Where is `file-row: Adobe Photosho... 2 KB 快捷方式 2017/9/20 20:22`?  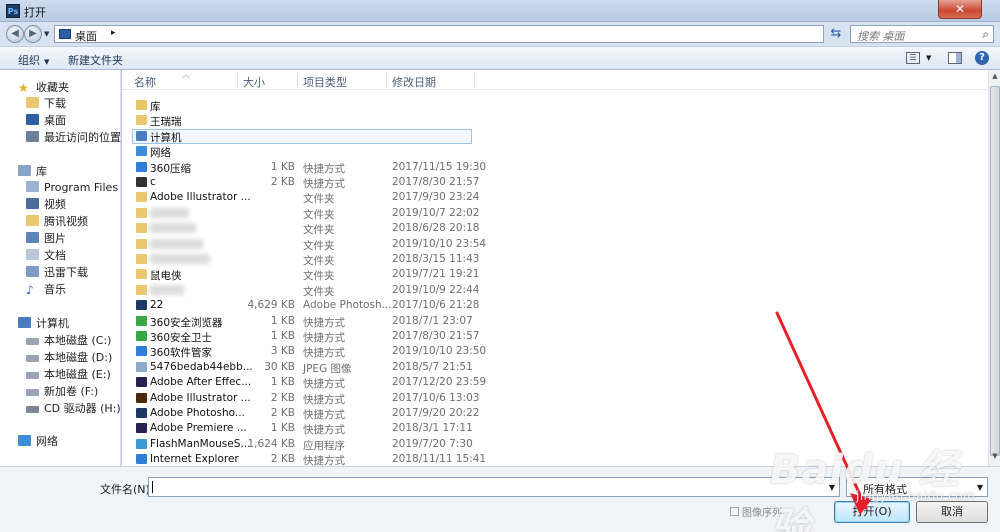 file-row: Adobe Photosho... 2 KB 快捷方式 2017/9/20 20:22 is located at coordinates (555, 413).